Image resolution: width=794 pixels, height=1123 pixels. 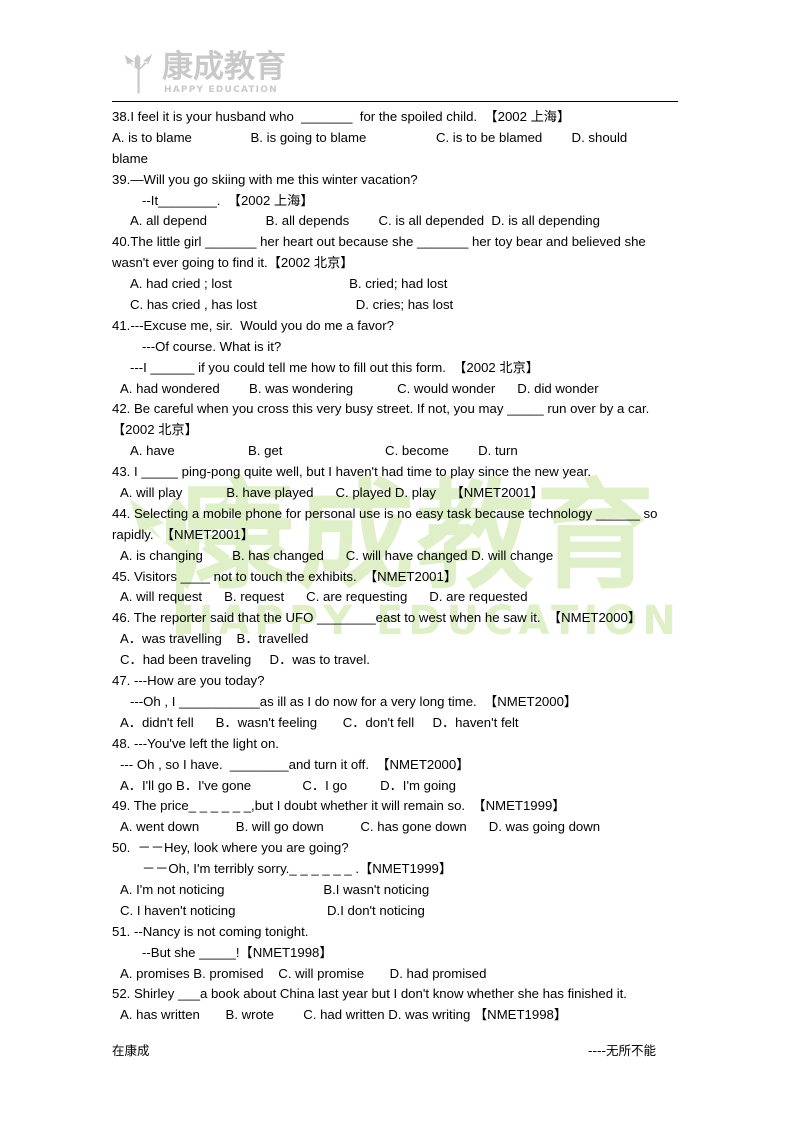 What do you see at coordinates (212, 346) in the screenshot?
I see `question-line: ---Of course. What is it?` at bounding box center [212, 346].